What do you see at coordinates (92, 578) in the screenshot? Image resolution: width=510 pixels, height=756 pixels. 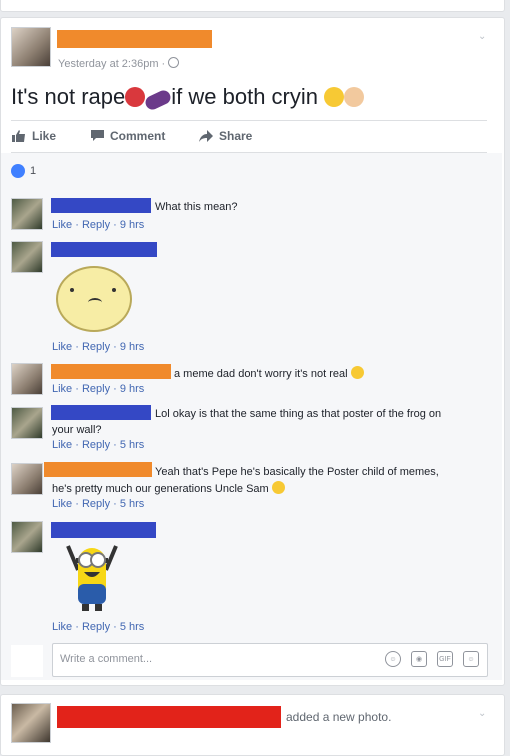 I see `minion-sticker` at bounding box center [92, 578].